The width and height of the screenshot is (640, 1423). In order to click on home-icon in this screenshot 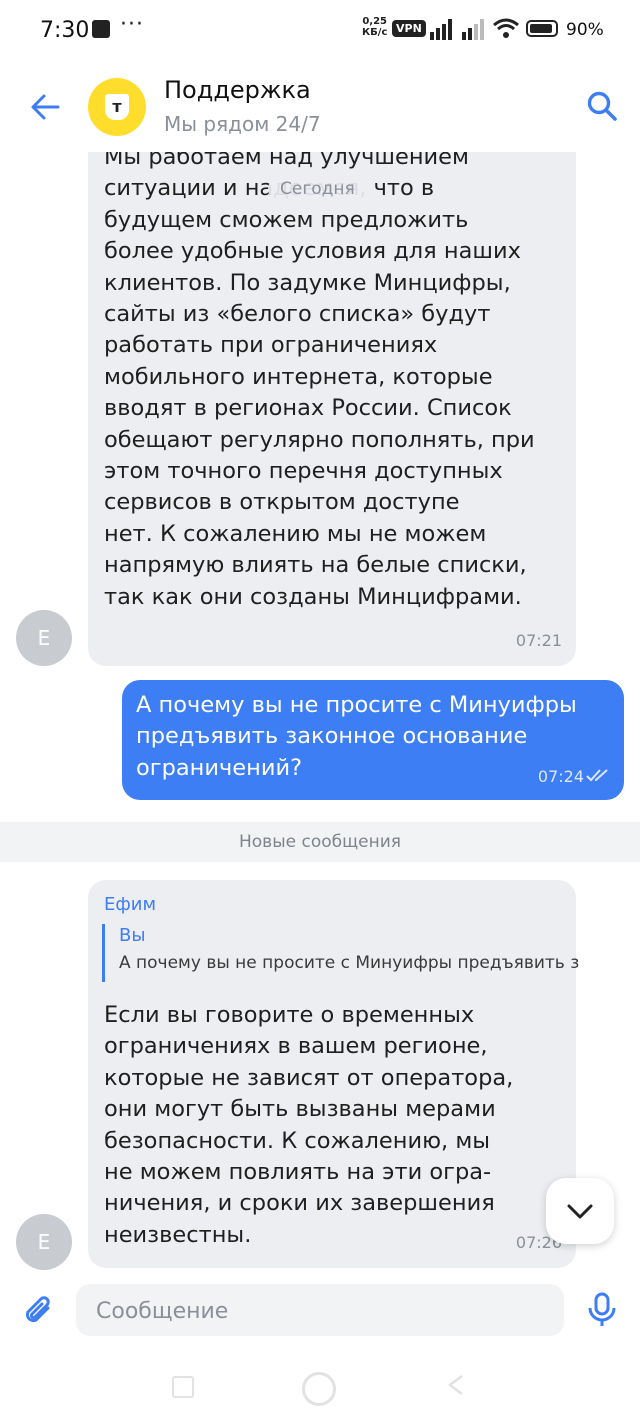, I will do `click(319, 1389)`.